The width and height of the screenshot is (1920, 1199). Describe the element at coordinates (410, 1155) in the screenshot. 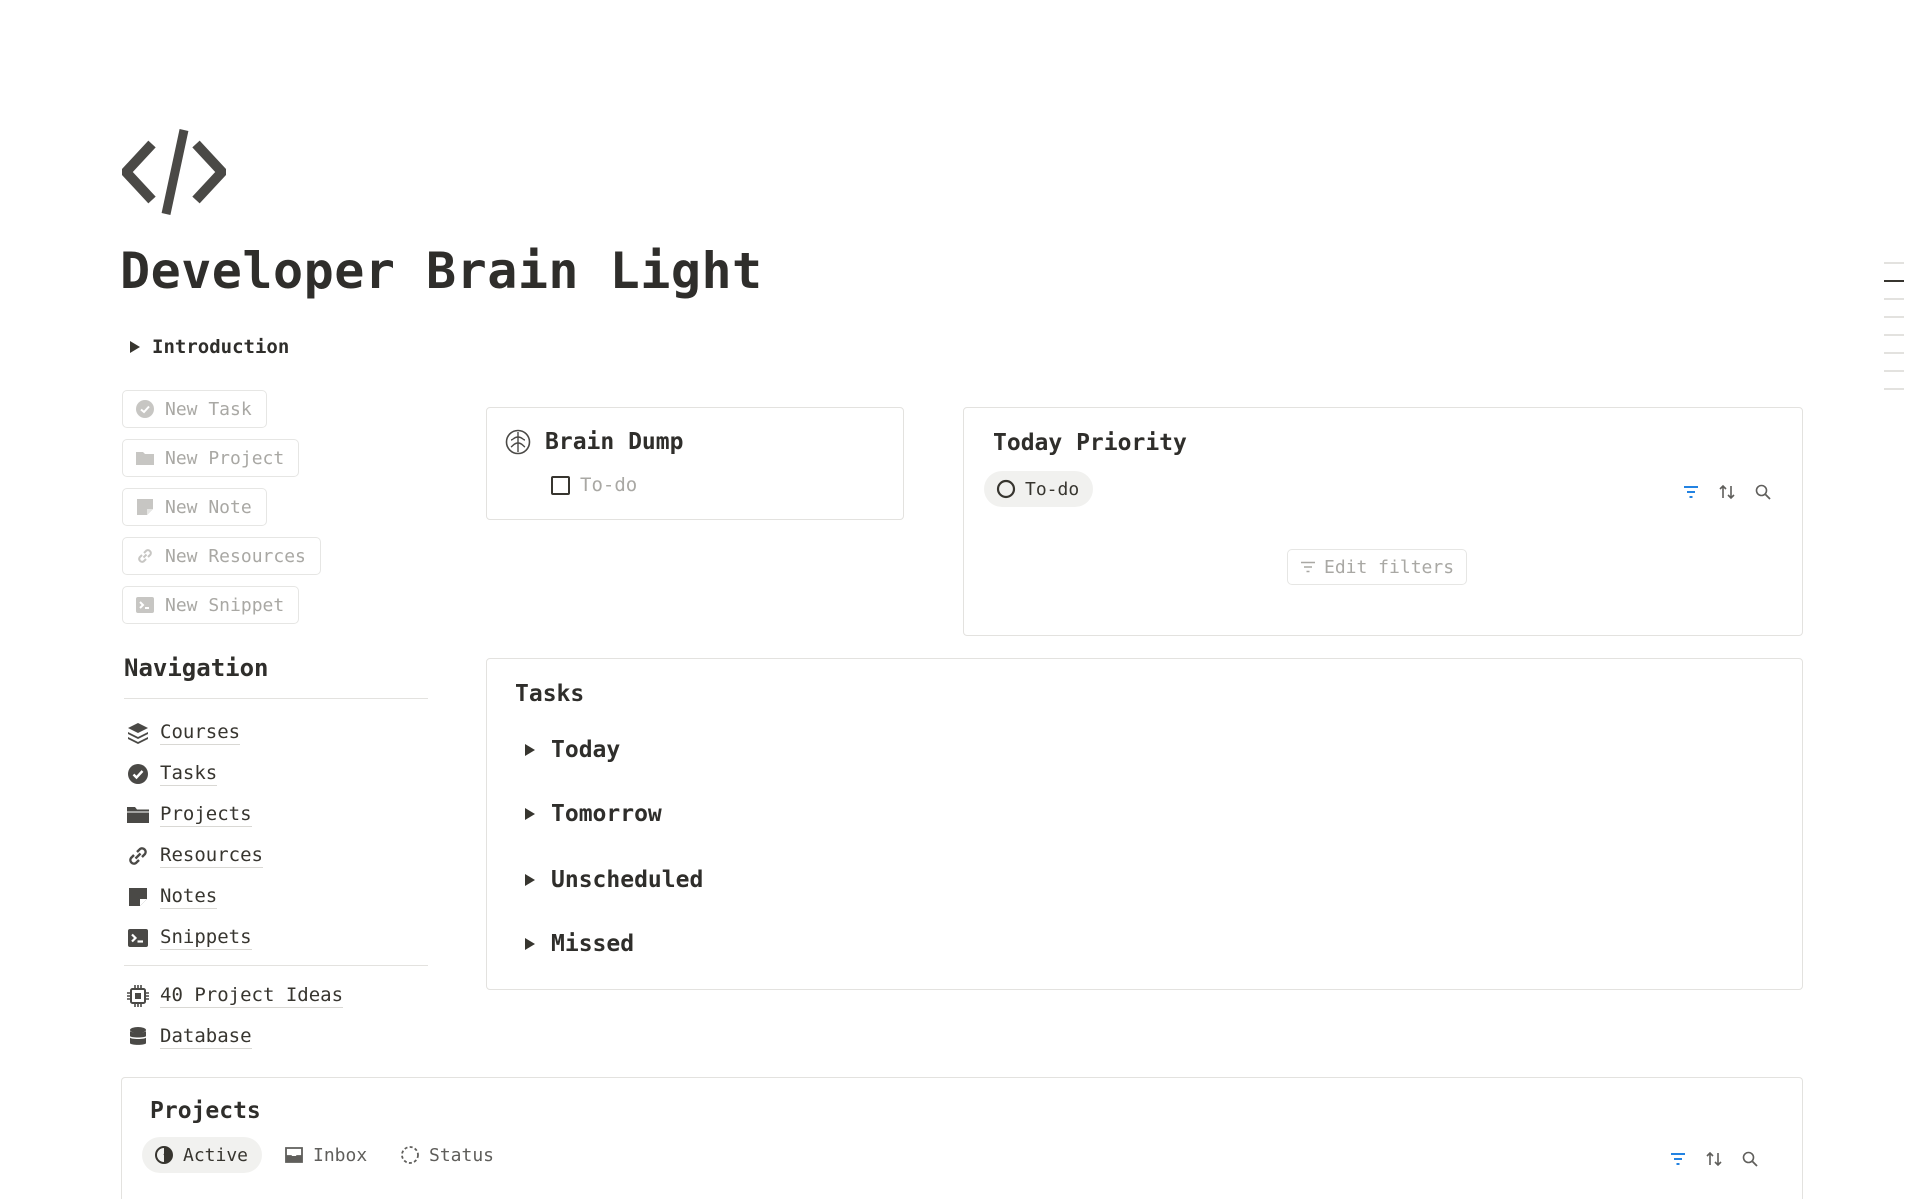

I see `dashed-circle-icon` at that location.